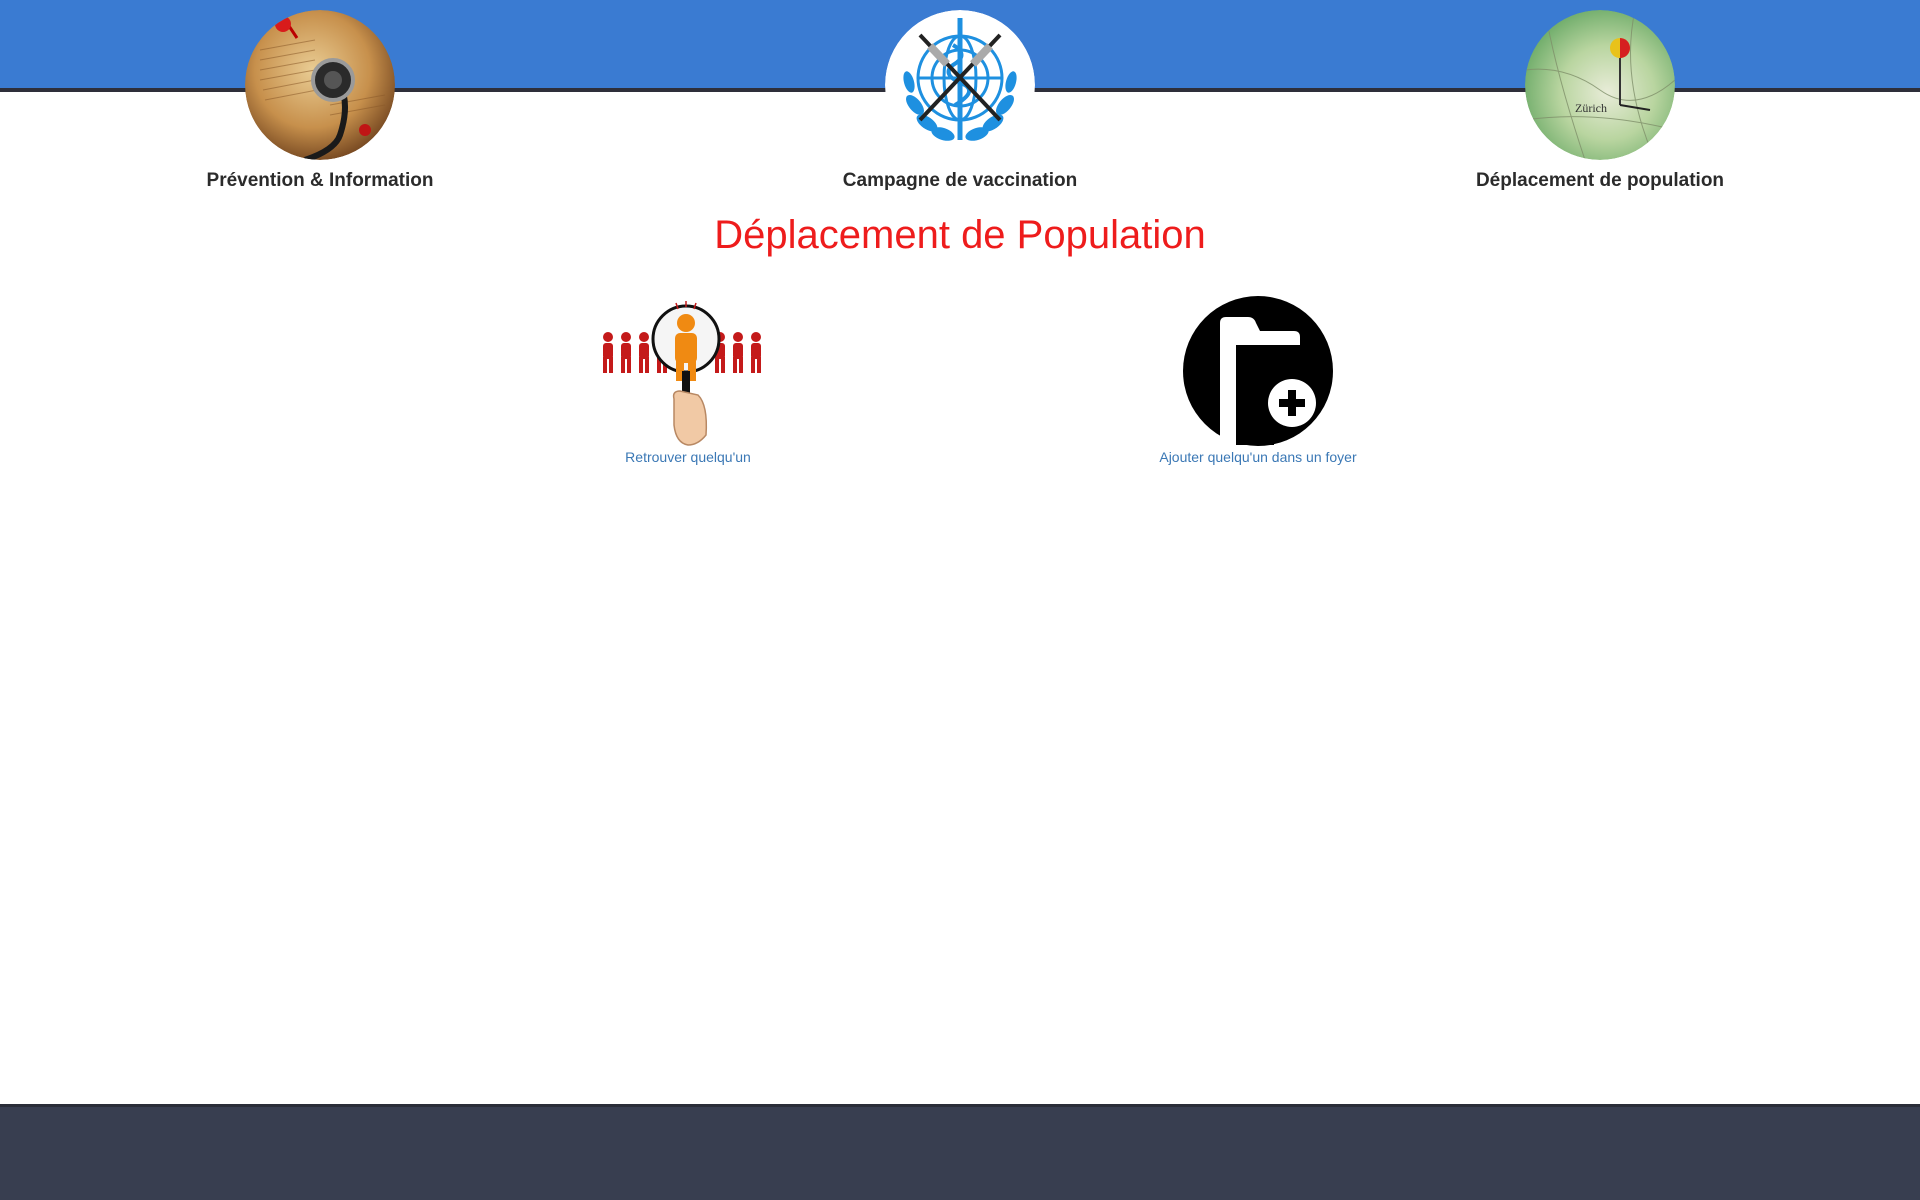  I want to click on stethoscope-book-icon, so click(320, 85).